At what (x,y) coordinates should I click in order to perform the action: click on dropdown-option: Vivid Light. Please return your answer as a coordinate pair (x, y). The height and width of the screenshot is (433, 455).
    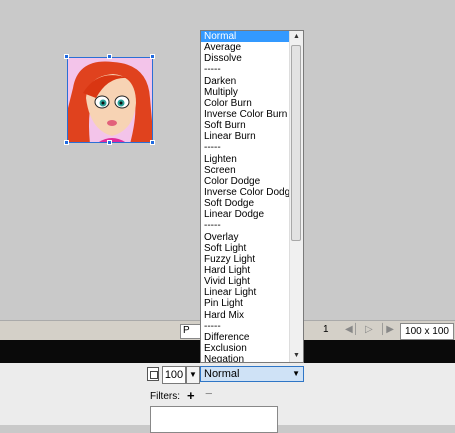
    Looking at the image, I should click on (246, 281).